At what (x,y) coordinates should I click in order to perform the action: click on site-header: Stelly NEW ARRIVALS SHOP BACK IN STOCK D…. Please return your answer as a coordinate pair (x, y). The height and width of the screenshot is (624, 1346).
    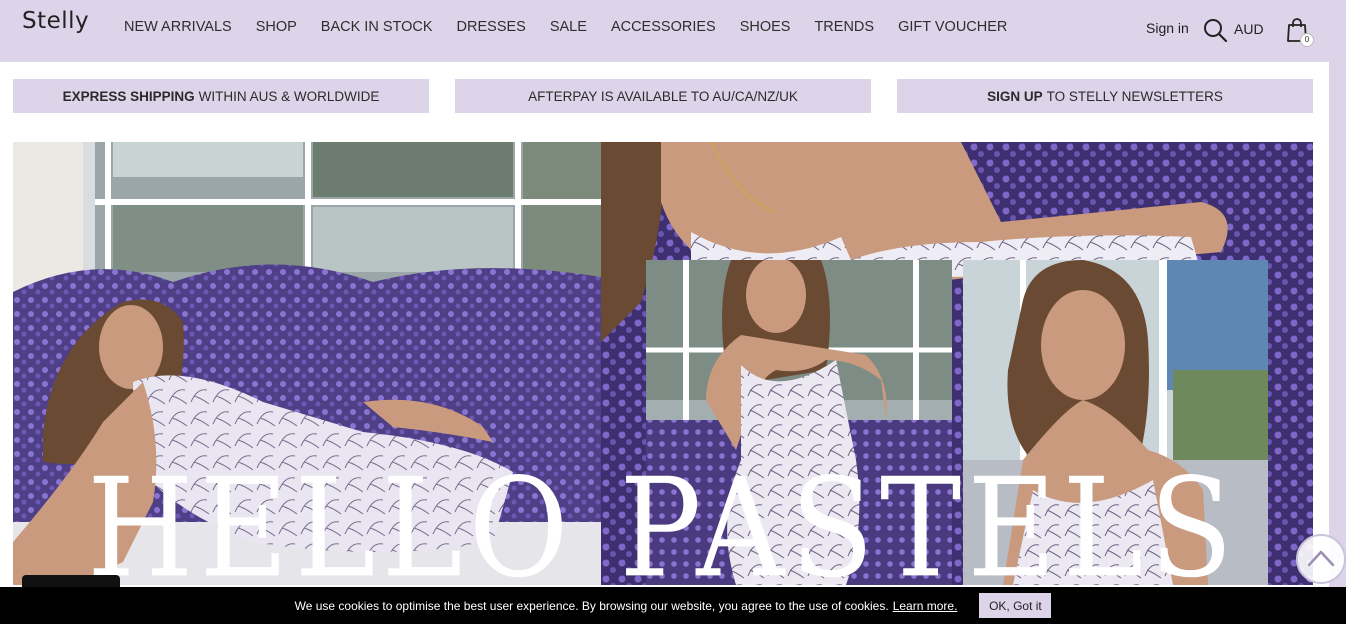
    Looking at the image, I should click on (673, 31).